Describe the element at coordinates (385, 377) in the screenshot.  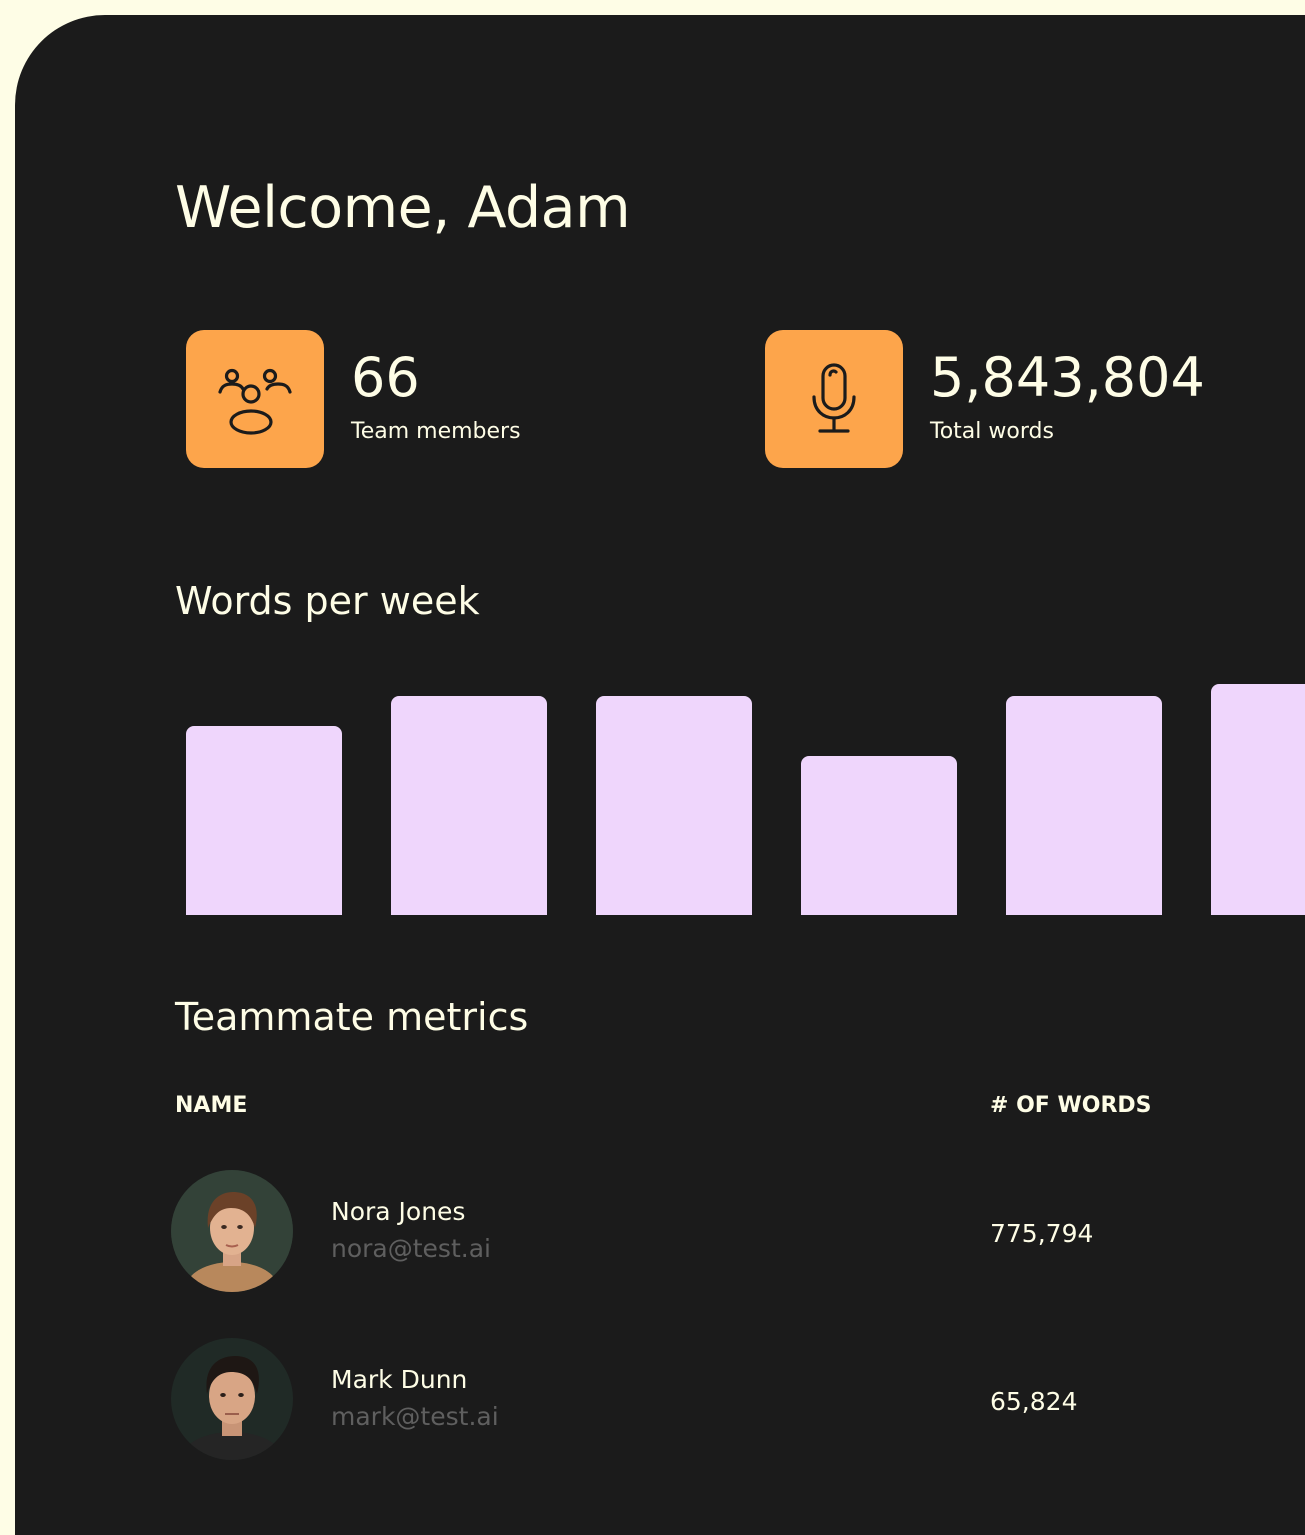
I see `team-members-value: 66` at that location.